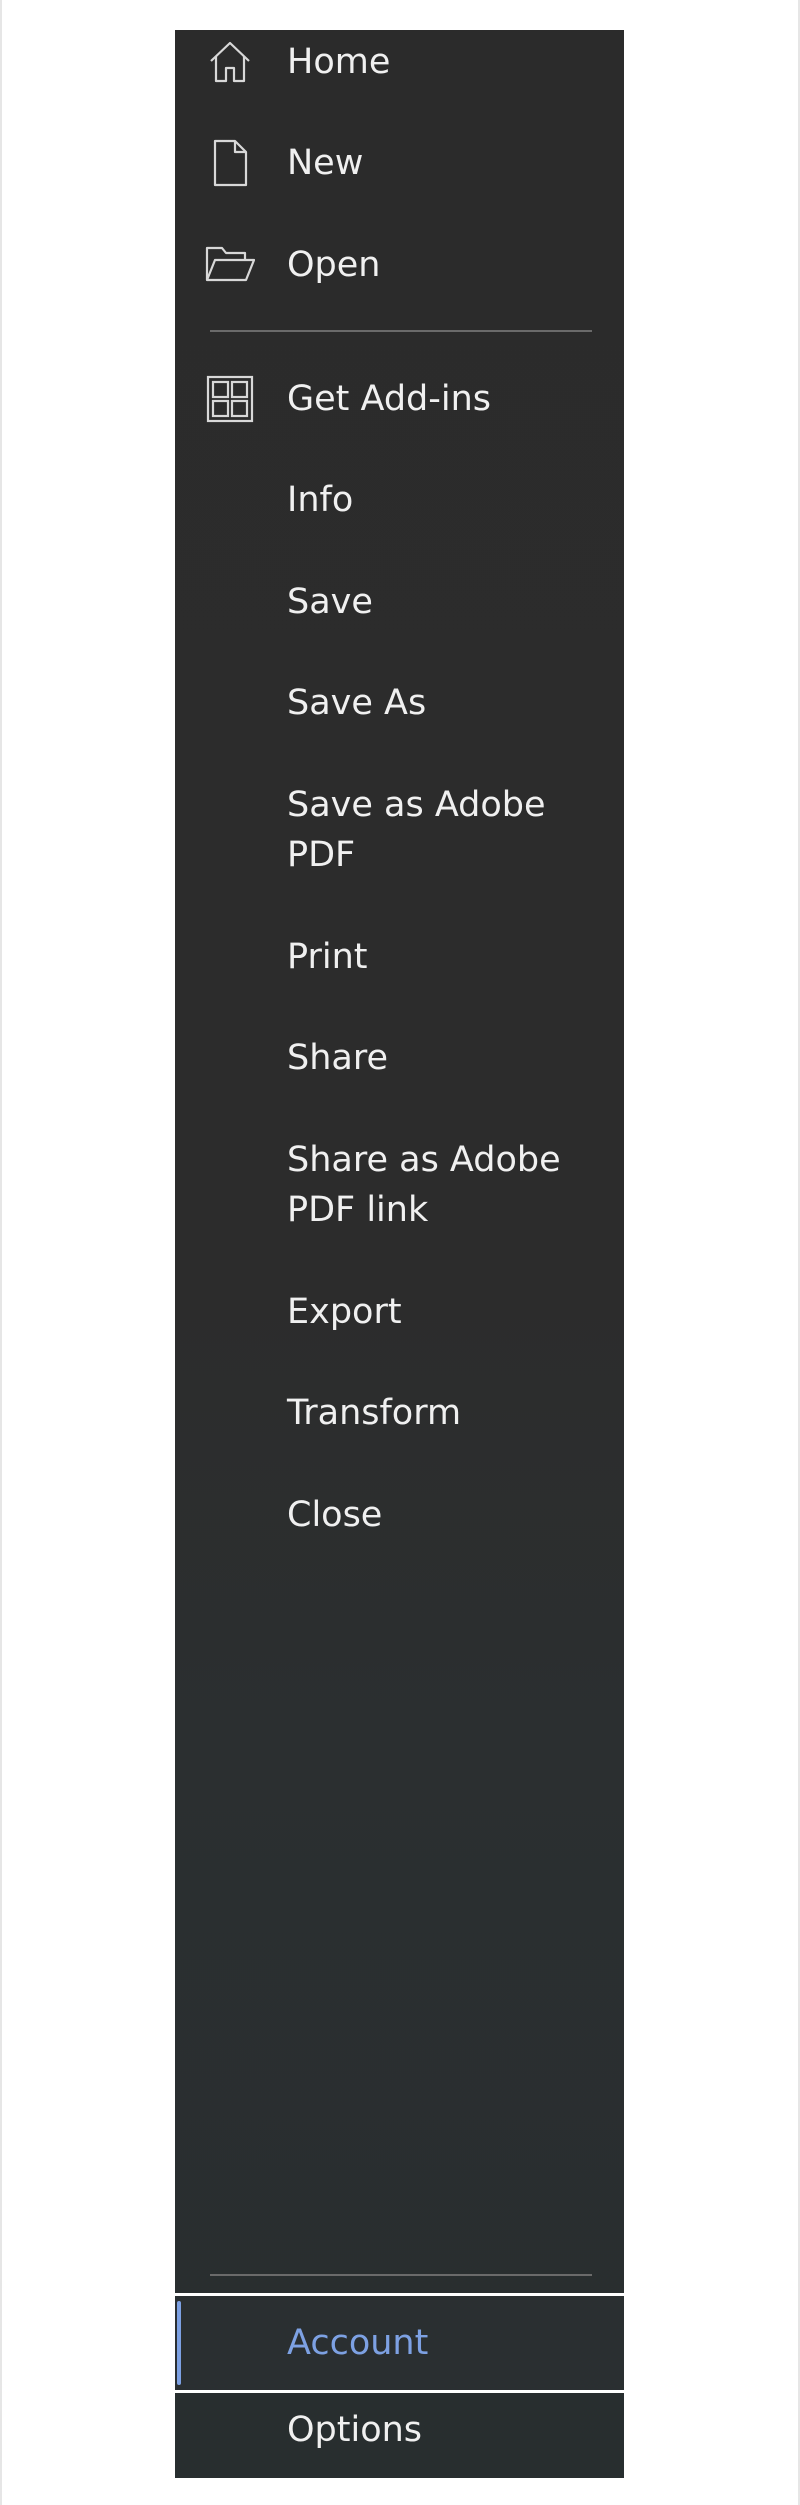 The image size is (800, 2505). I want to click on menu-item-export: Export, so click(399, 1312).